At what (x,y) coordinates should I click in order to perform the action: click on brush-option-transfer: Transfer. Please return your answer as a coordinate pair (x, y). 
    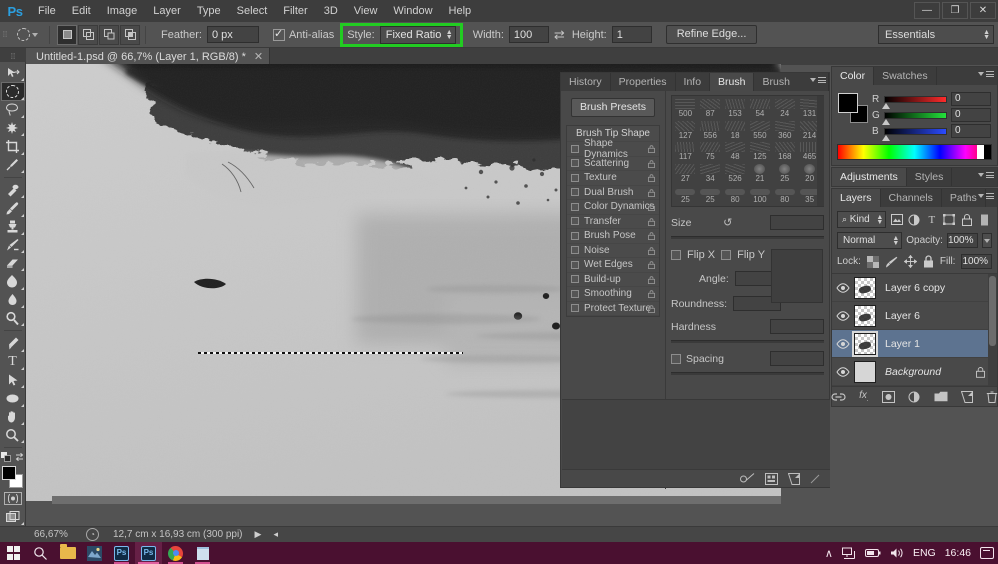
    Looking at the image, I should click on (613, 222).